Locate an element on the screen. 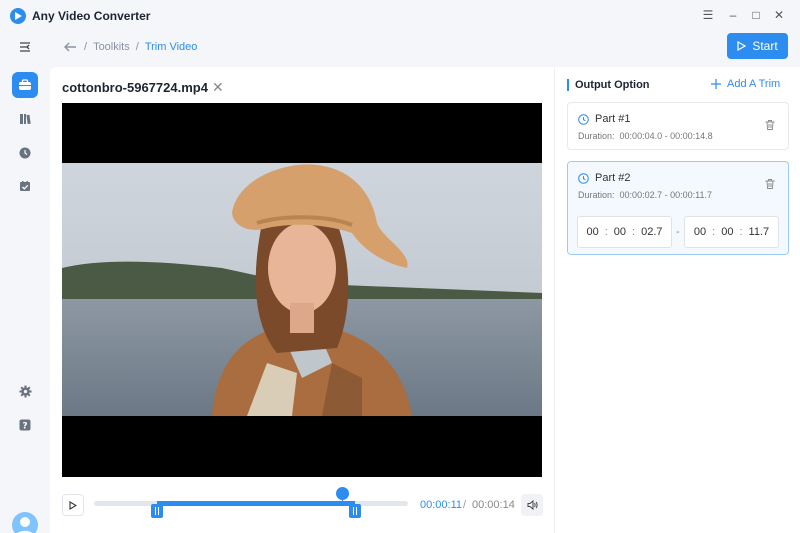  timeline-track is located at coordinates (251, 503).